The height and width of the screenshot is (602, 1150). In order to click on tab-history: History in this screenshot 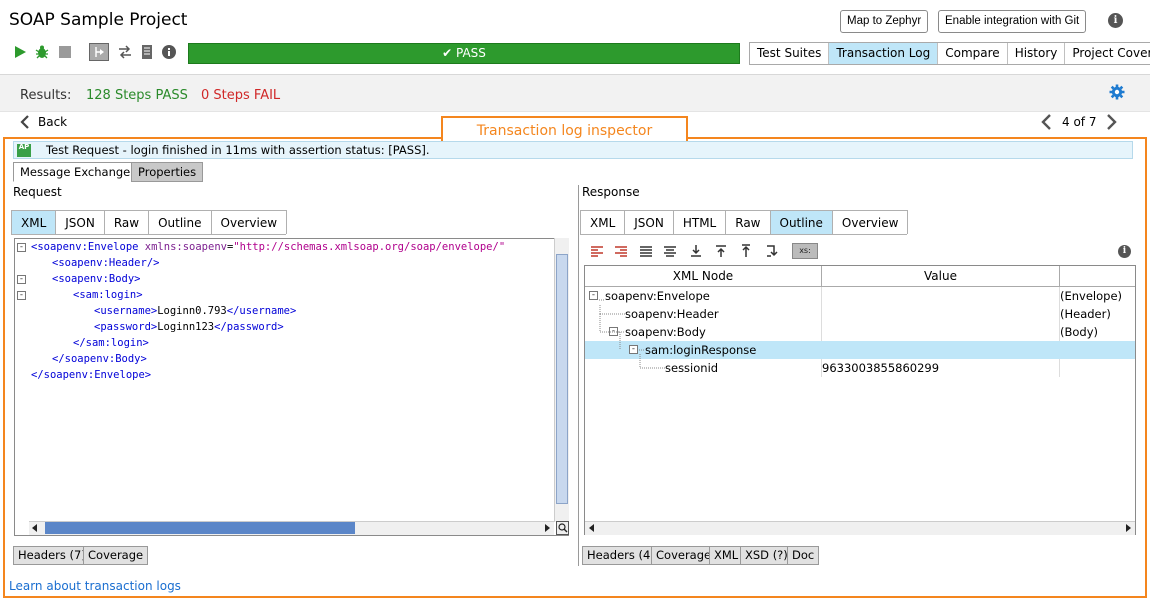, I will do `click(1036, 53)`.